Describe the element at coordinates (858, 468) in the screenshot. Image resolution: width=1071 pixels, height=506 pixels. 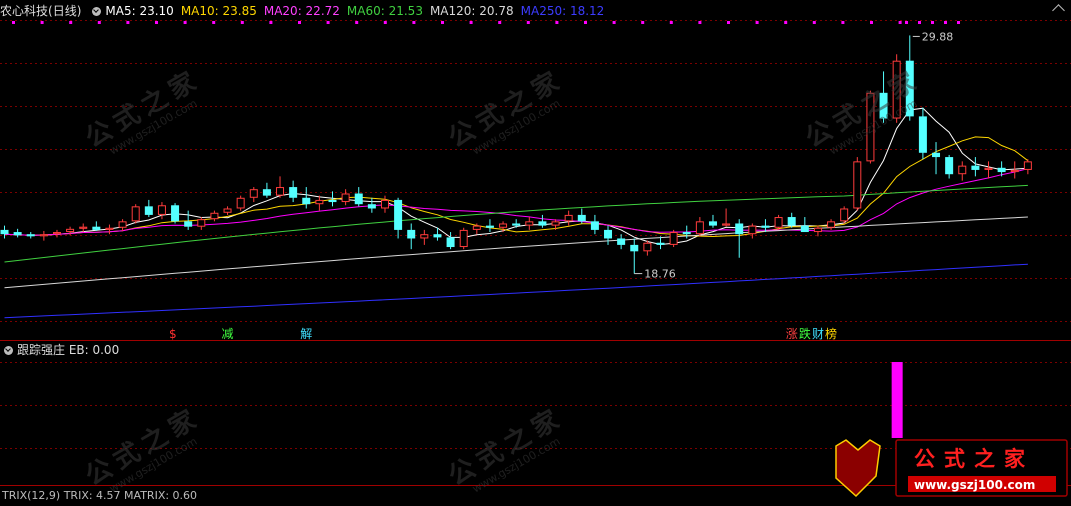
I see `logo-emblem-icon` at that location.